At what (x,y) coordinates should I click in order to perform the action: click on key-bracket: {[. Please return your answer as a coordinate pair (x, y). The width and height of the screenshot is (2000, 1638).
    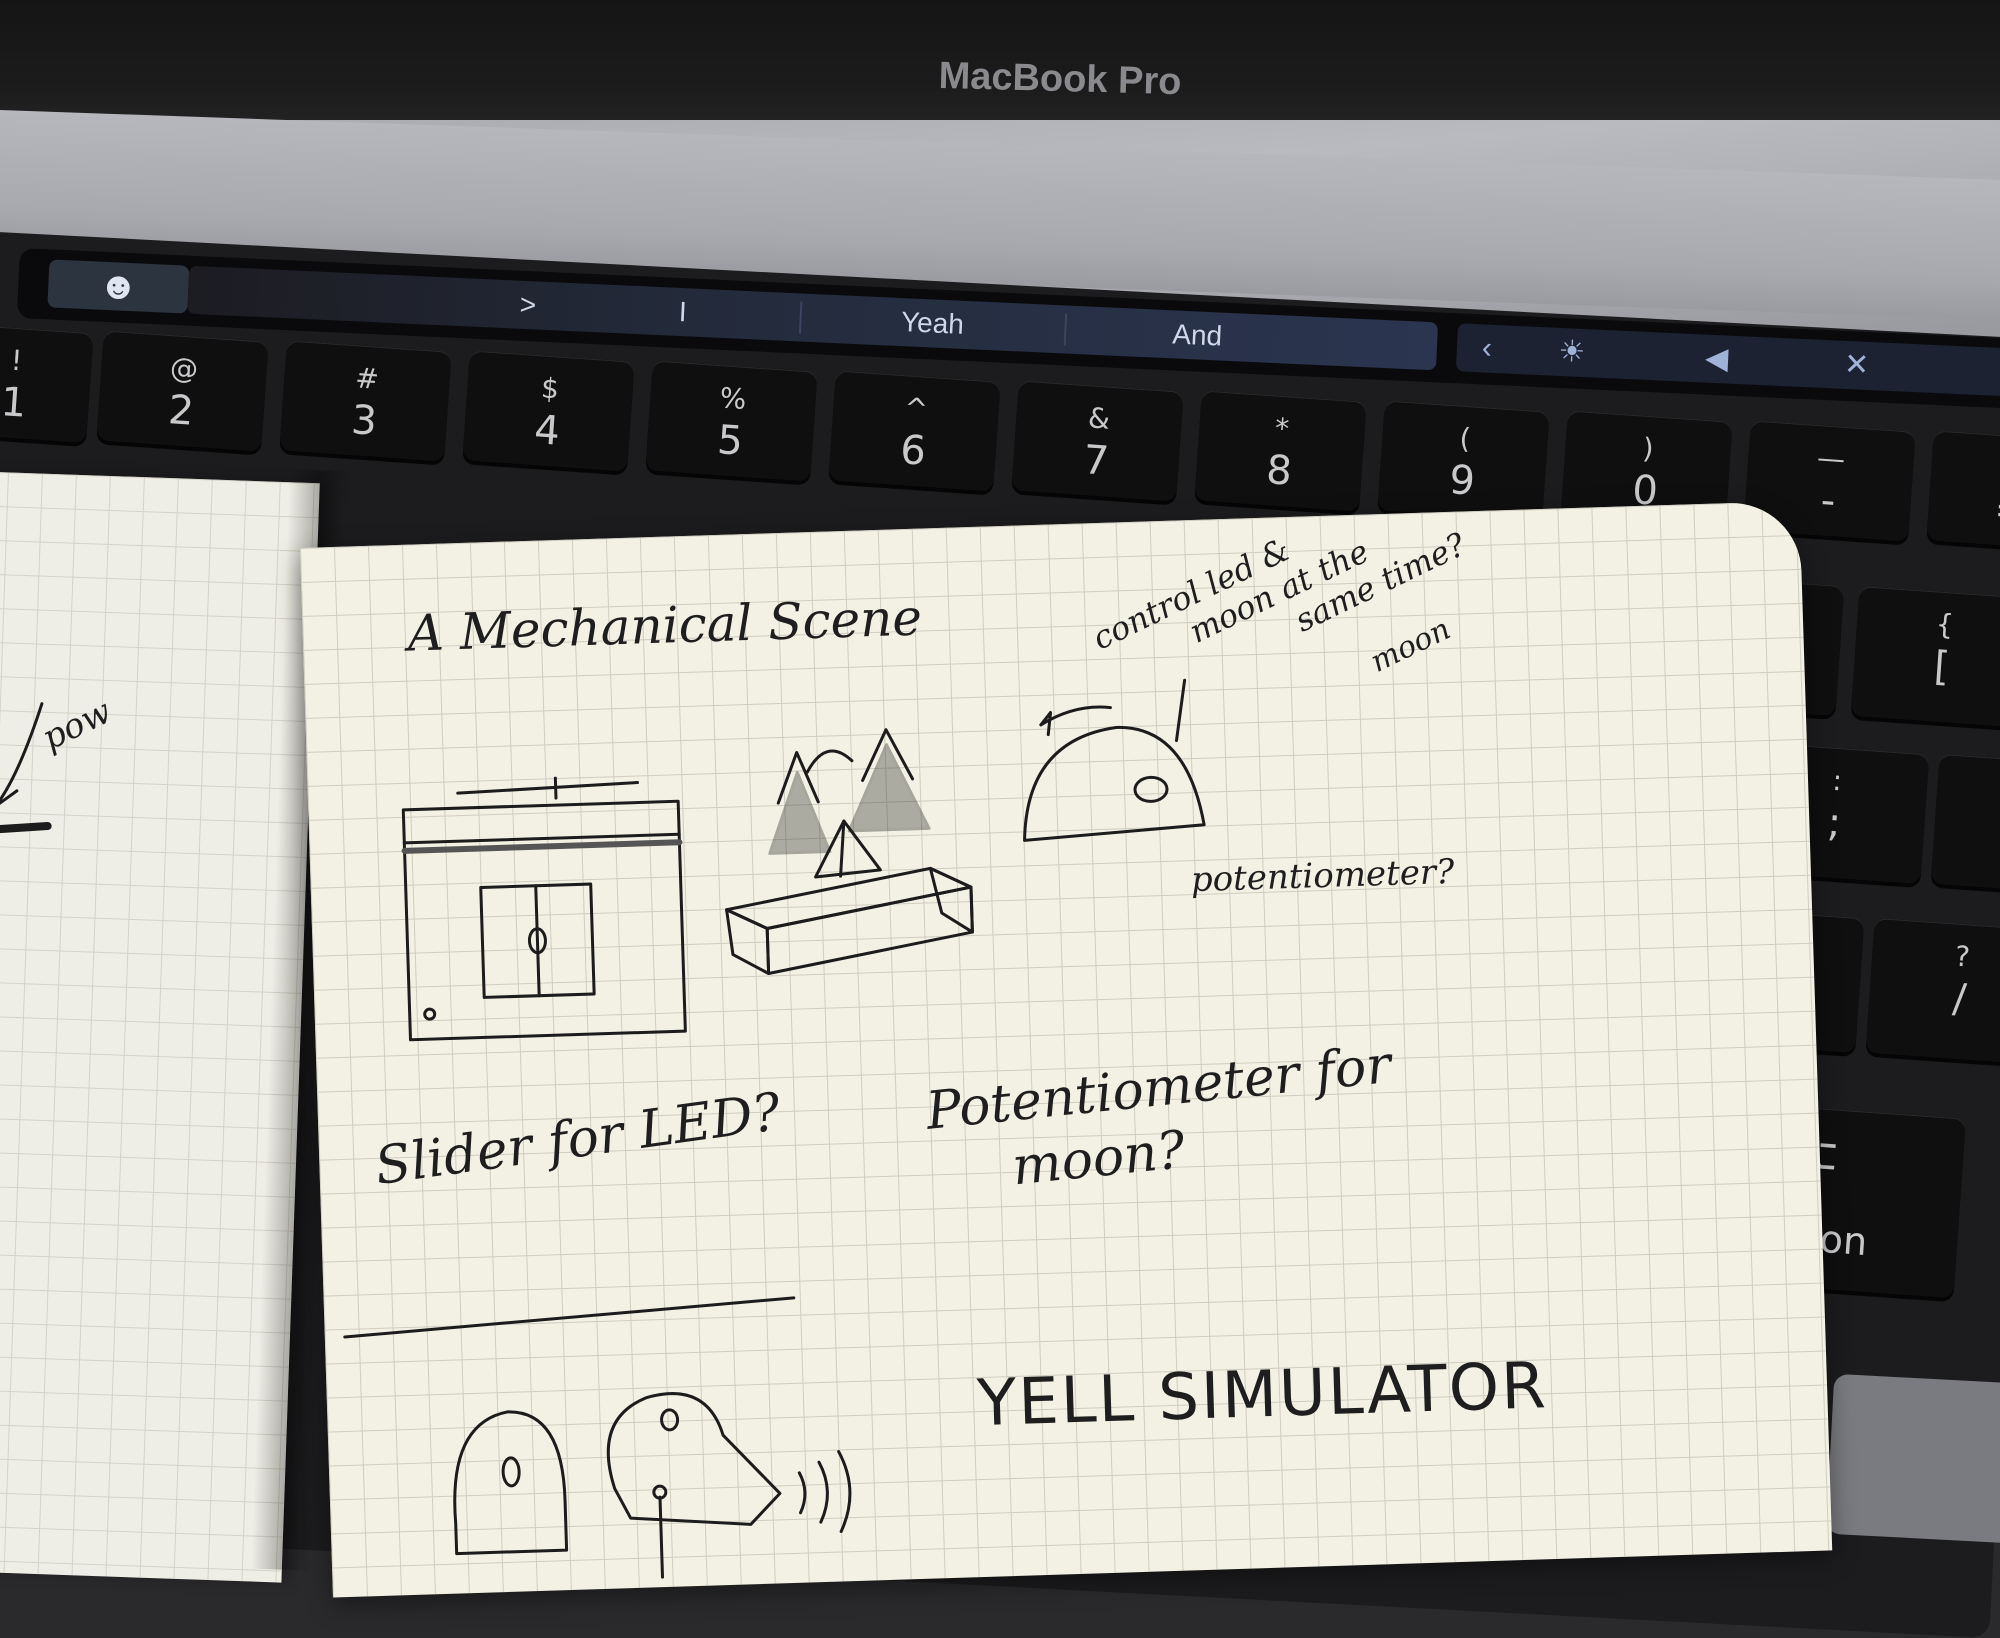
    Looking at the image, I should click on (1925, 657).